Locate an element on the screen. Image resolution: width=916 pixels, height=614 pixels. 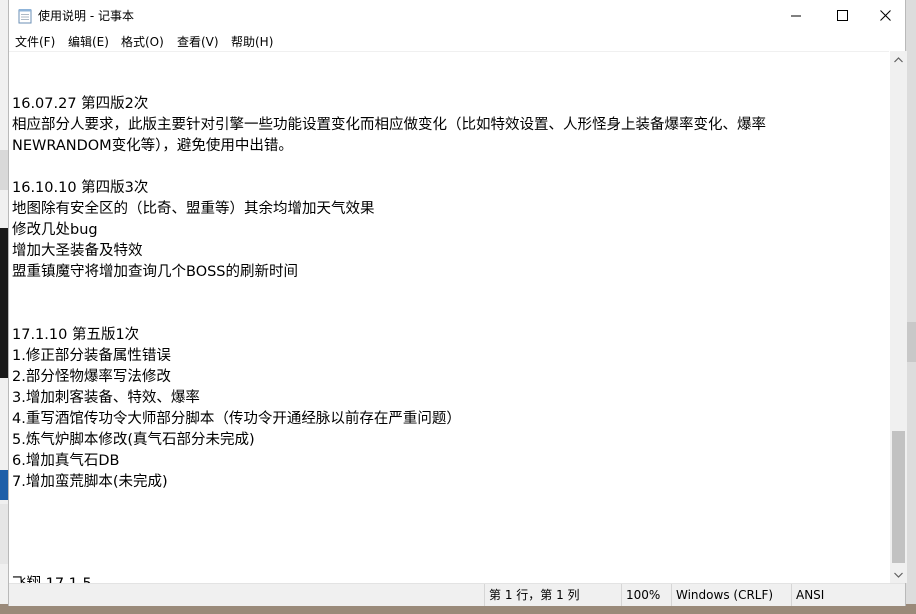
menu-view: 查看(V) is located at coordinates (198, 41).